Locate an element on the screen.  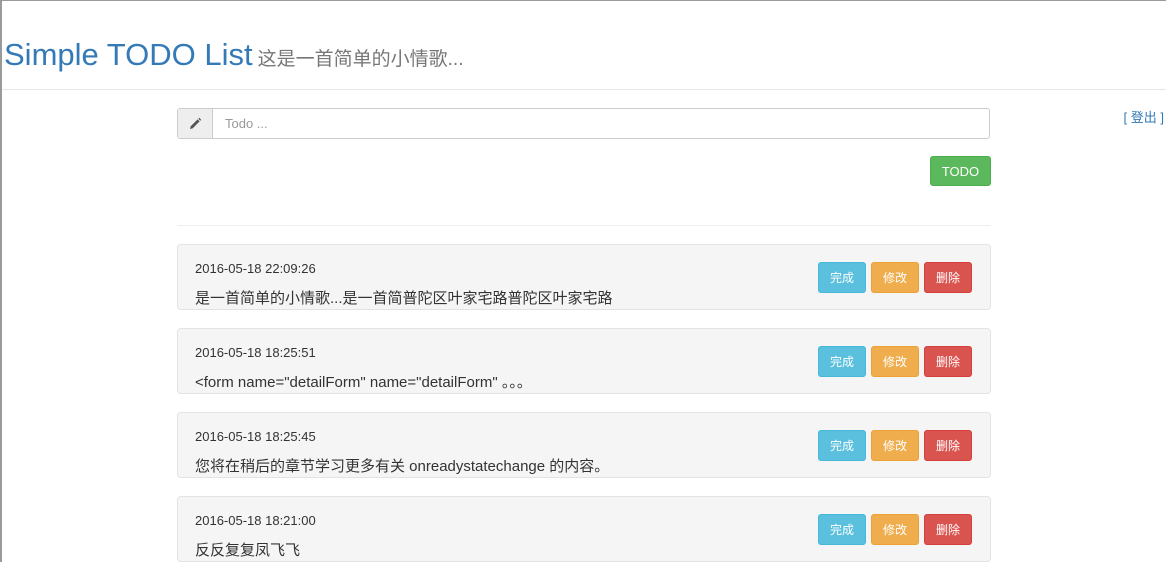
todo-timestamp: 2016-05-18 18:25:45 is located at coordinates (255, 436).